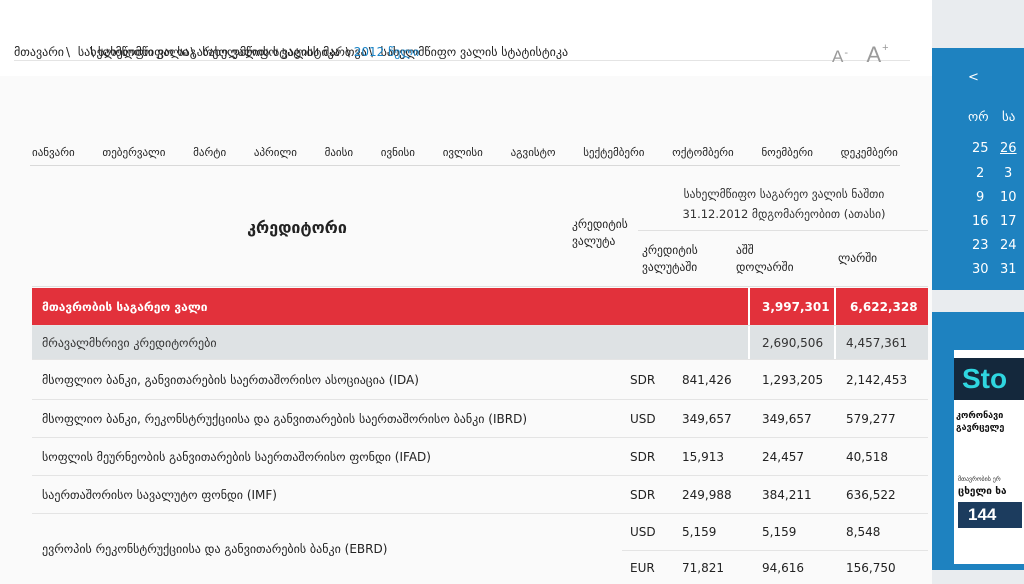  What do you see at coordinates (786, 155) in the screenshot?
I see `tab-month-11: ნოემბერი` at bounding box center [786, 155].